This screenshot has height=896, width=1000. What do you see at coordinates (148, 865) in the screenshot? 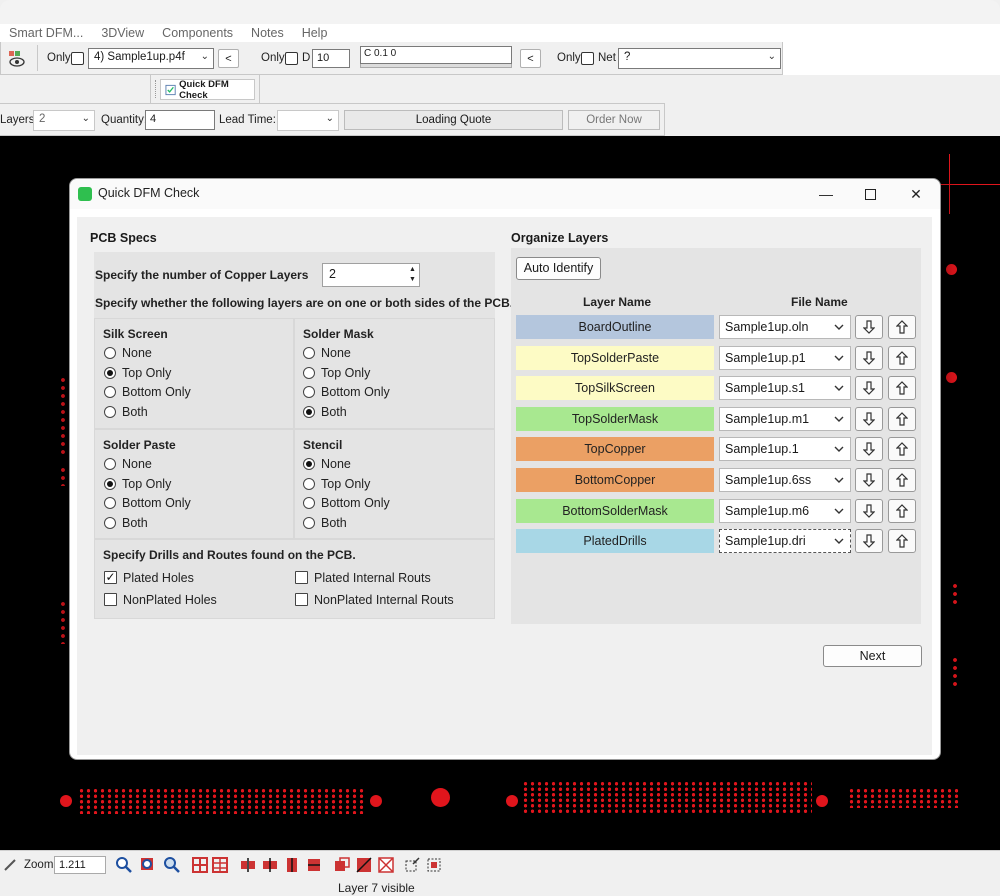
I see `zoom-layer-icon` at bounding box center [148, 865].